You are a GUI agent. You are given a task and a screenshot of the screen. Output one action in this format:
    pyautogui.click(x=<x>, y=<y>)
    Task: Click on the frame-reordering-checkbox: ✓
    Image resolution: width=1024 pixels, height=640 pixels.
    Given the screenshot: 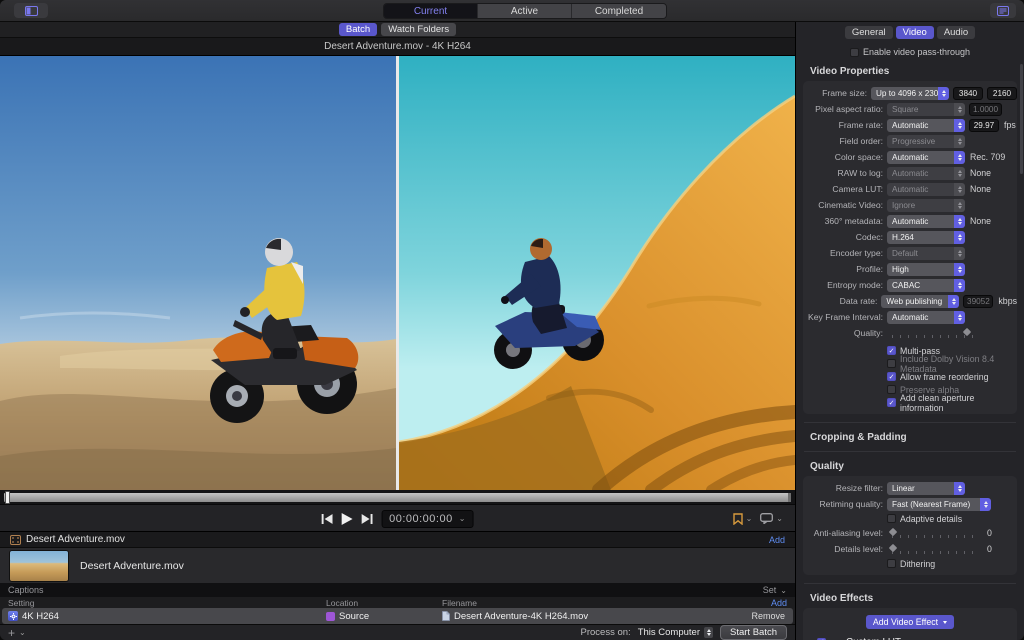 What is the action you would take?
    pyautogui.click(x=891, y=376)
    